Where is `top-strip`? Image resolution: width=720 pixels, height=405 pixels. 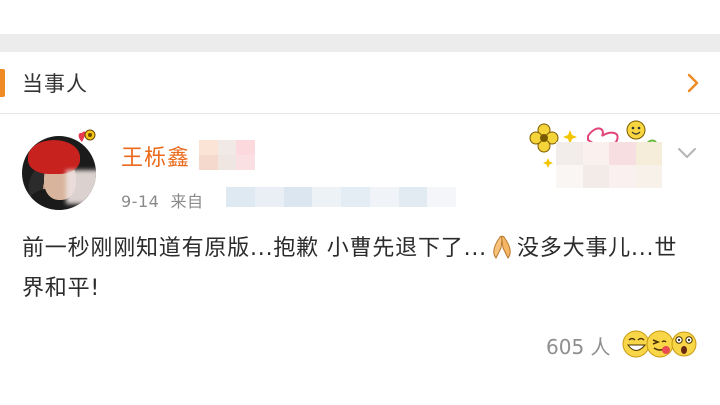
top-strip is located at coordinates (360, 17).